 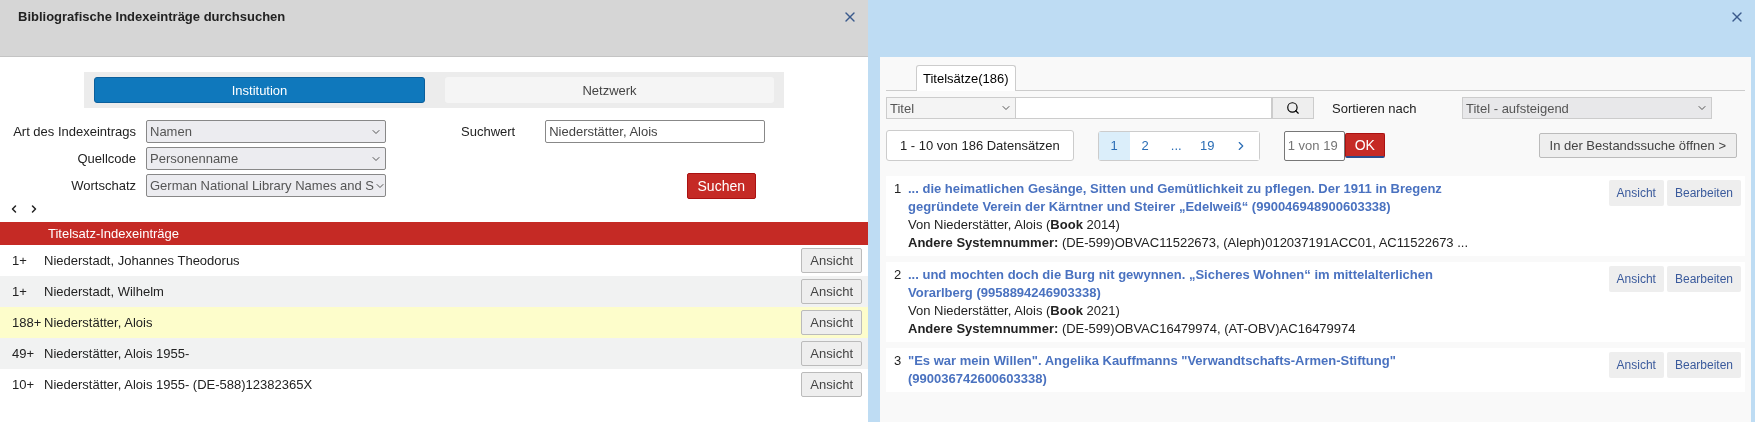 I want to click on system-numbers: Andere Systemnummer: (DE-599)OBVAC16479974, (AT-OBV)AC16479974, so click(x=1132, y=329).